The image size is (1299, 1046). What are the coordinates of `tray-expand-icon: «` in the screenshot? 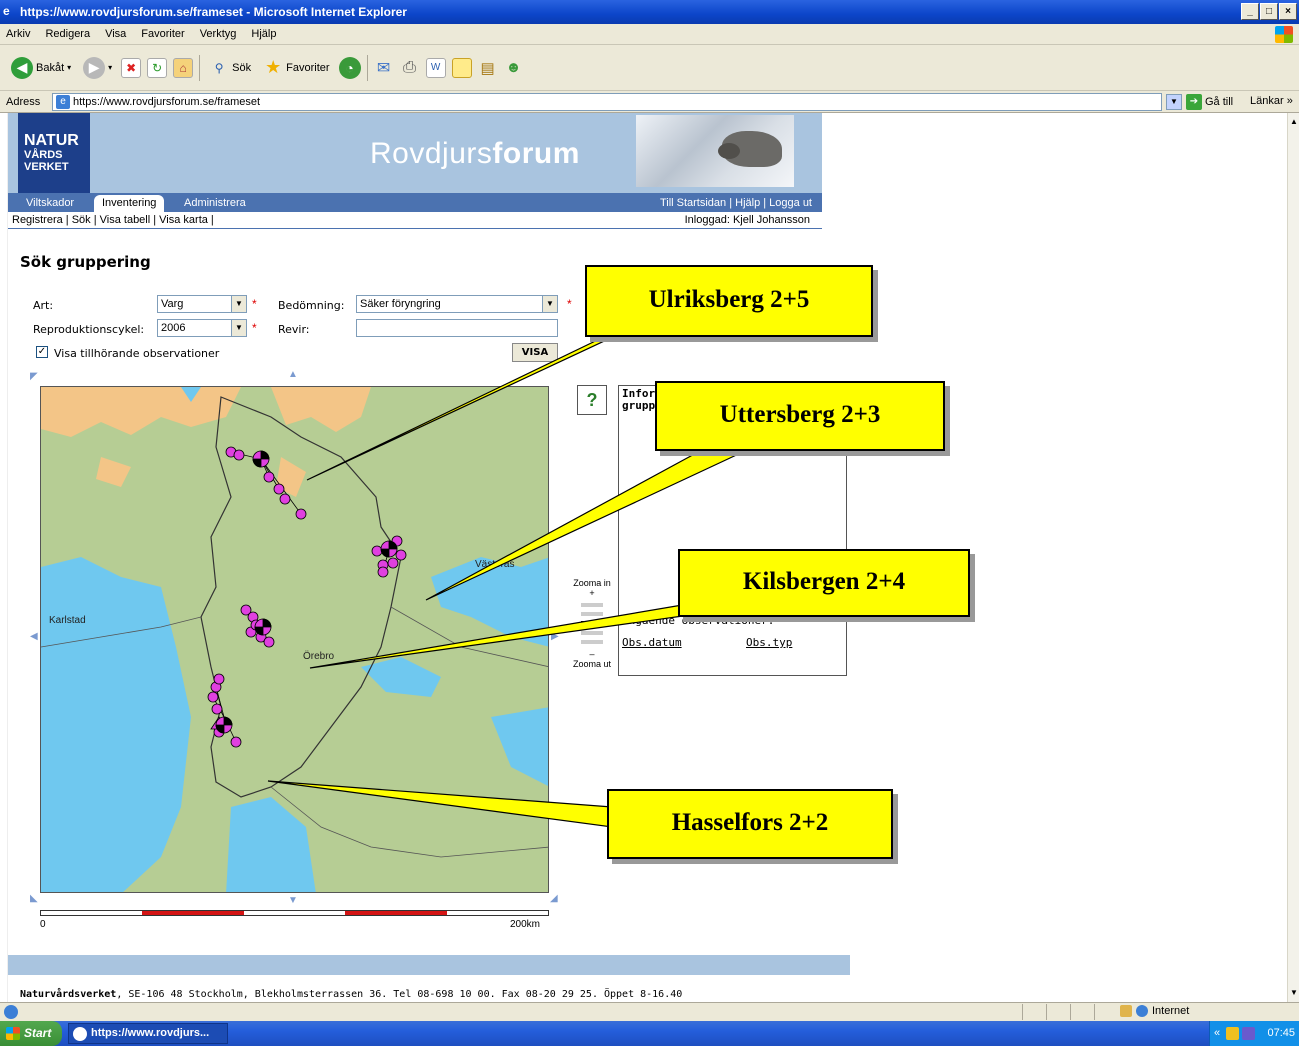 It's located at (1217, 1033).